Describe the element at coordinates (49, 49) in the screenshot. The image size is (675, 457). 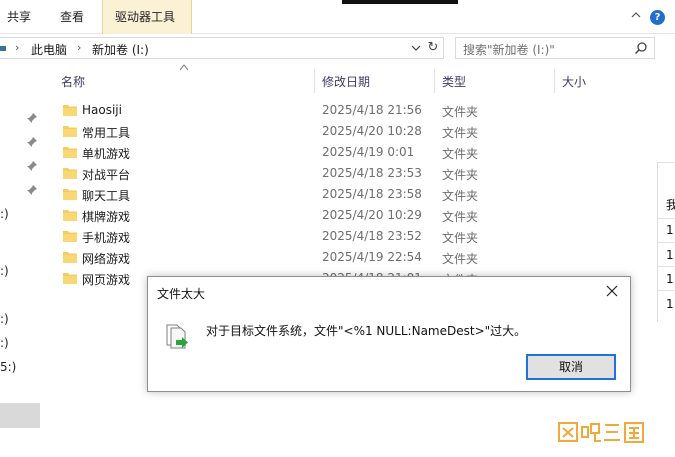
I see `breadcrumb-this-pc: 此电脑` at that location.